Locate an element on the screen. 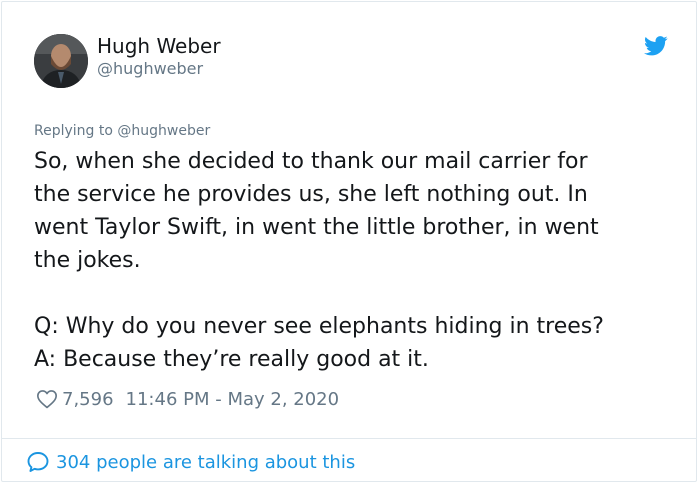 The height and width of the screenshot is (485, 700). conversation-link: 304 people are talking about this is located at coordinates (190, 462).